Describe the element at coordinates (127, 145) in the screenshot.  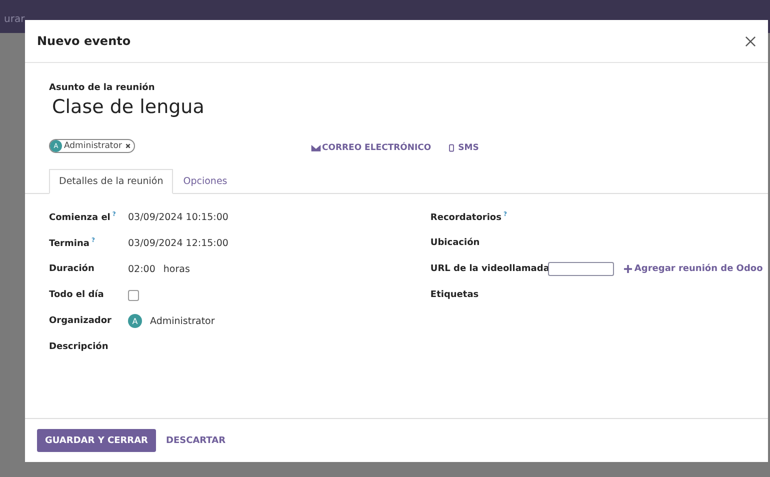
I see `remove-icon` at that location.